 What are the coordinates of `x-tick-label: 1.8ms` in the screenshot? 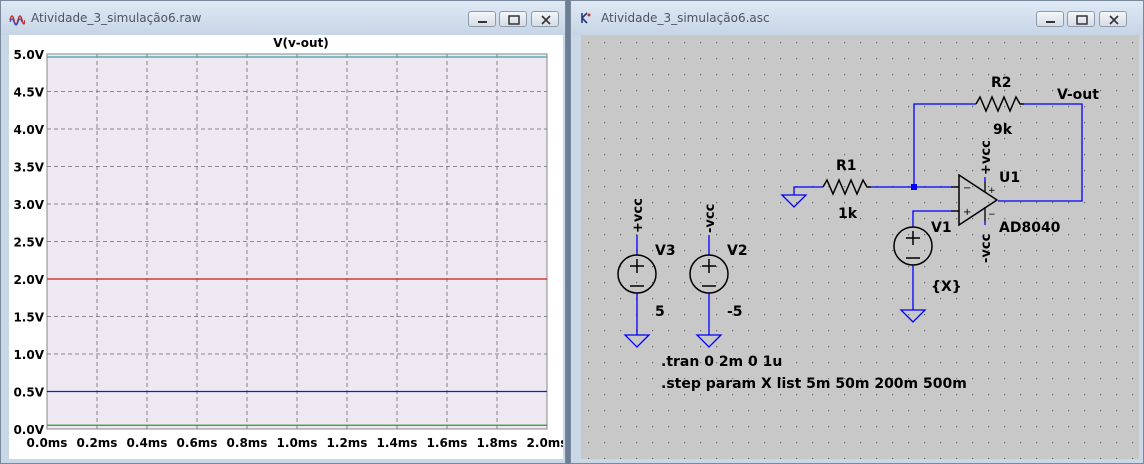 It's located at (497, 443).